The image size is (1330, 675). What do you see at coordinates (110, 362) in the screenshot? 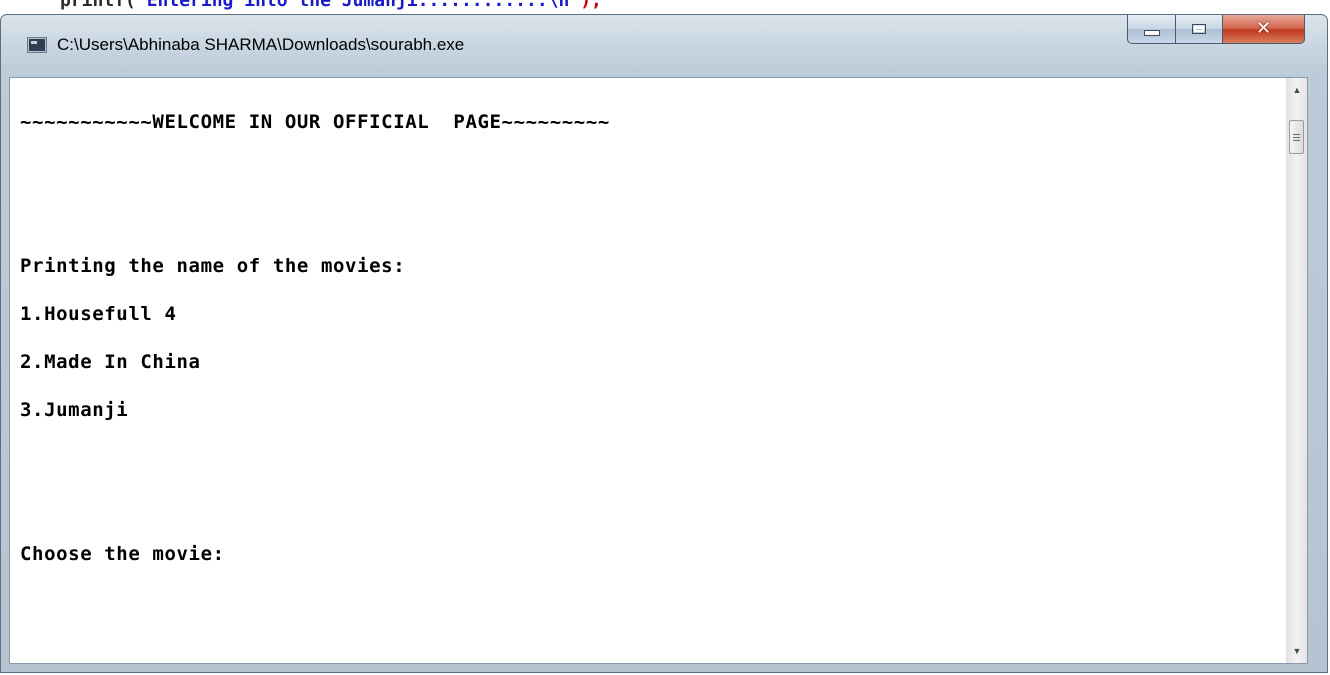
I see `console-line: 2.Made In China` at bounding box center [110, 362].